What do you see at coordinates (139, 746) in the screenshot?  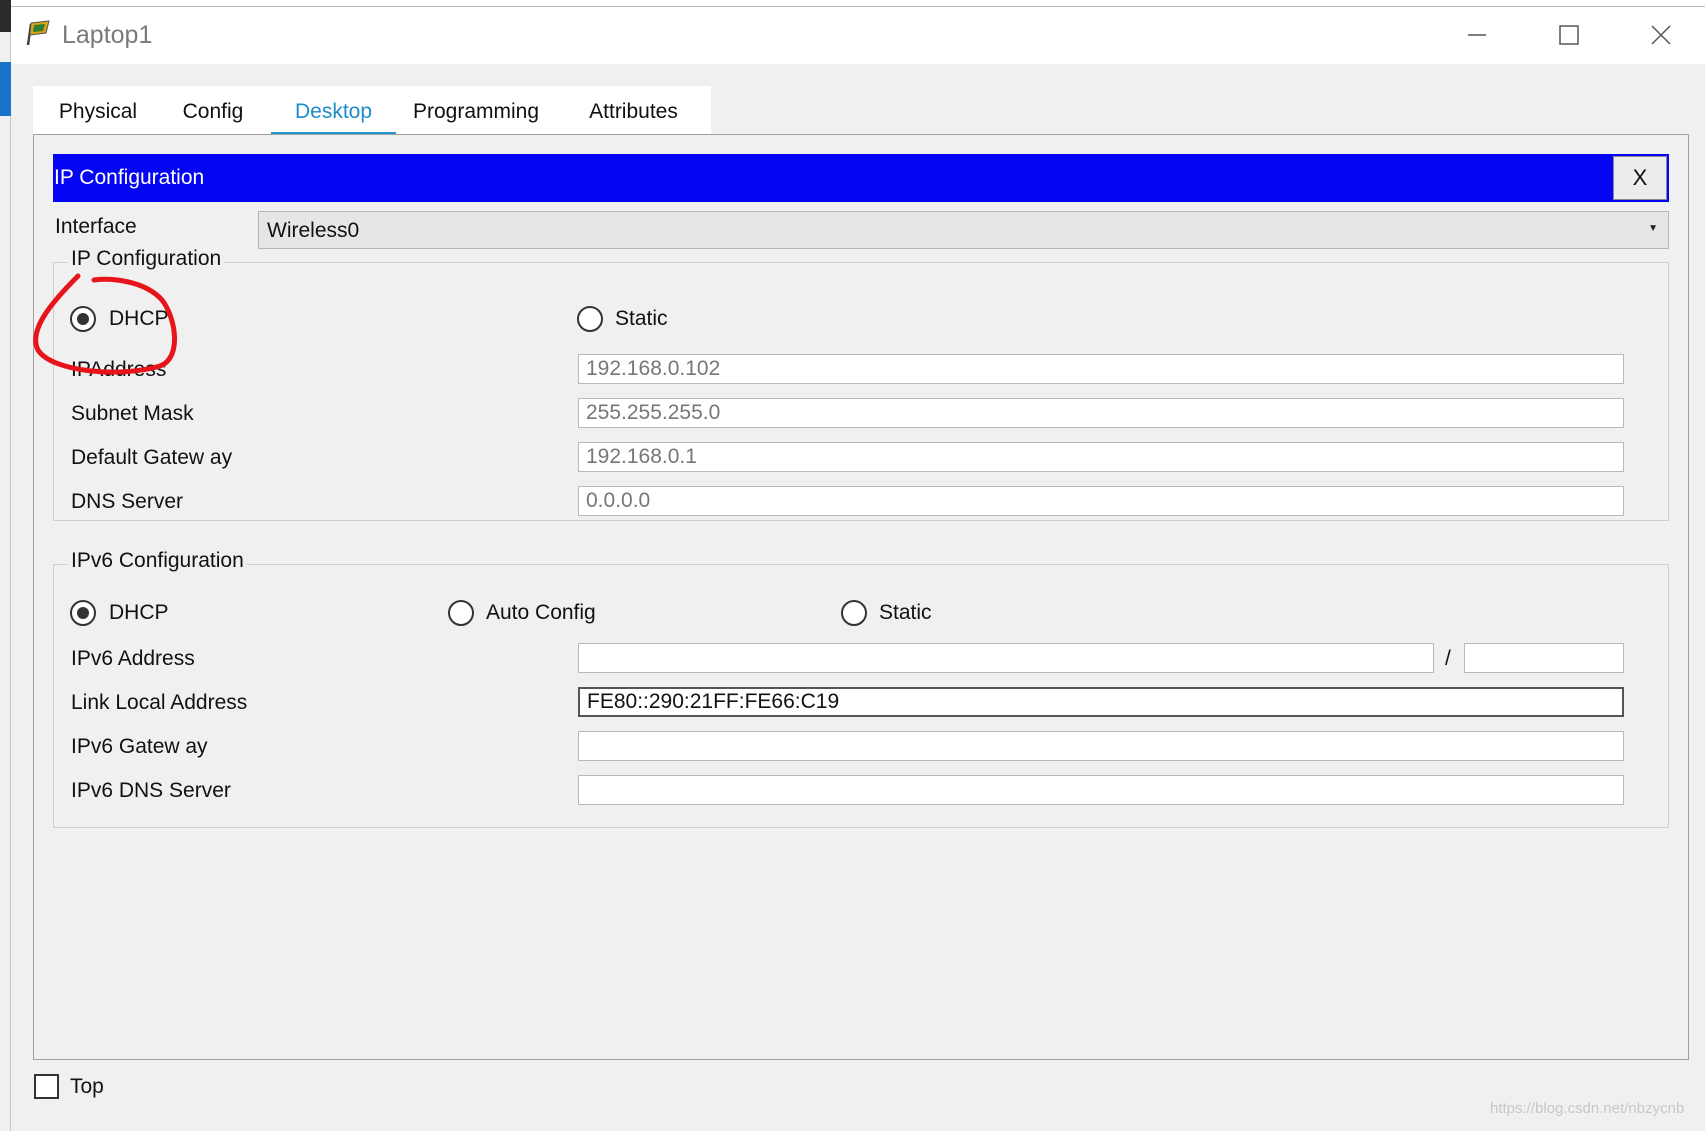 I see `ipv6-gateway-label: IPv6 Gatew ay` at bounding box center [139, 746].